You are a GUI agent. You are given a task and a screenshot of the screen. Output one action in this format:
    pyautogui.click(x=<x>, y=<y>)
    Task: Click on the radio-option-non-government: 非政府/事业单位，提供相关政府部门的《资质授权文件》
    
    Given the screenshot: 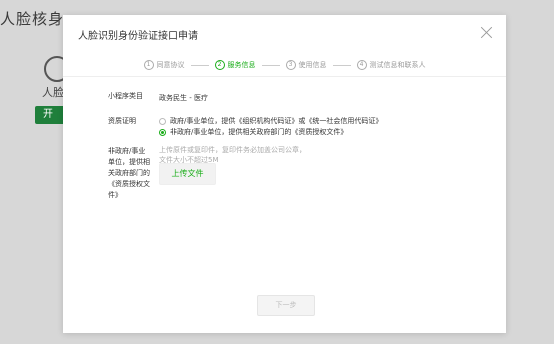 What is the action you would take?
    pyautogui.click(x=253, y=132)
    